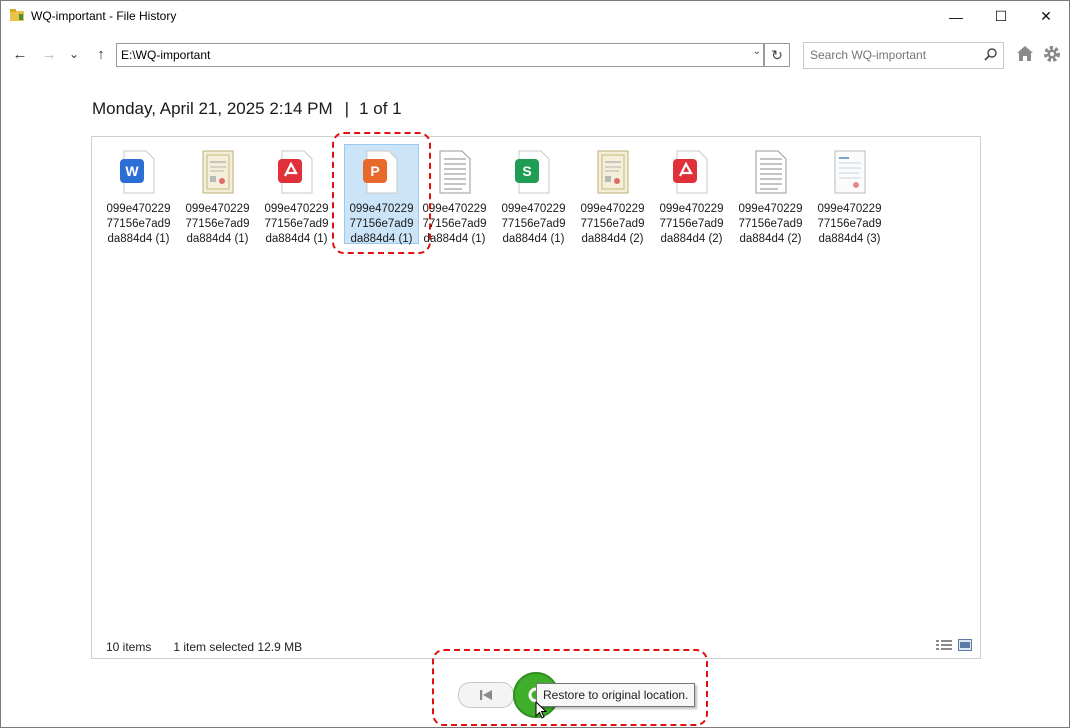  I want to click on navigation-bar: ← → ⌄ ↑ E:\WQ-important ⌄ ↻, so click(535, 55).